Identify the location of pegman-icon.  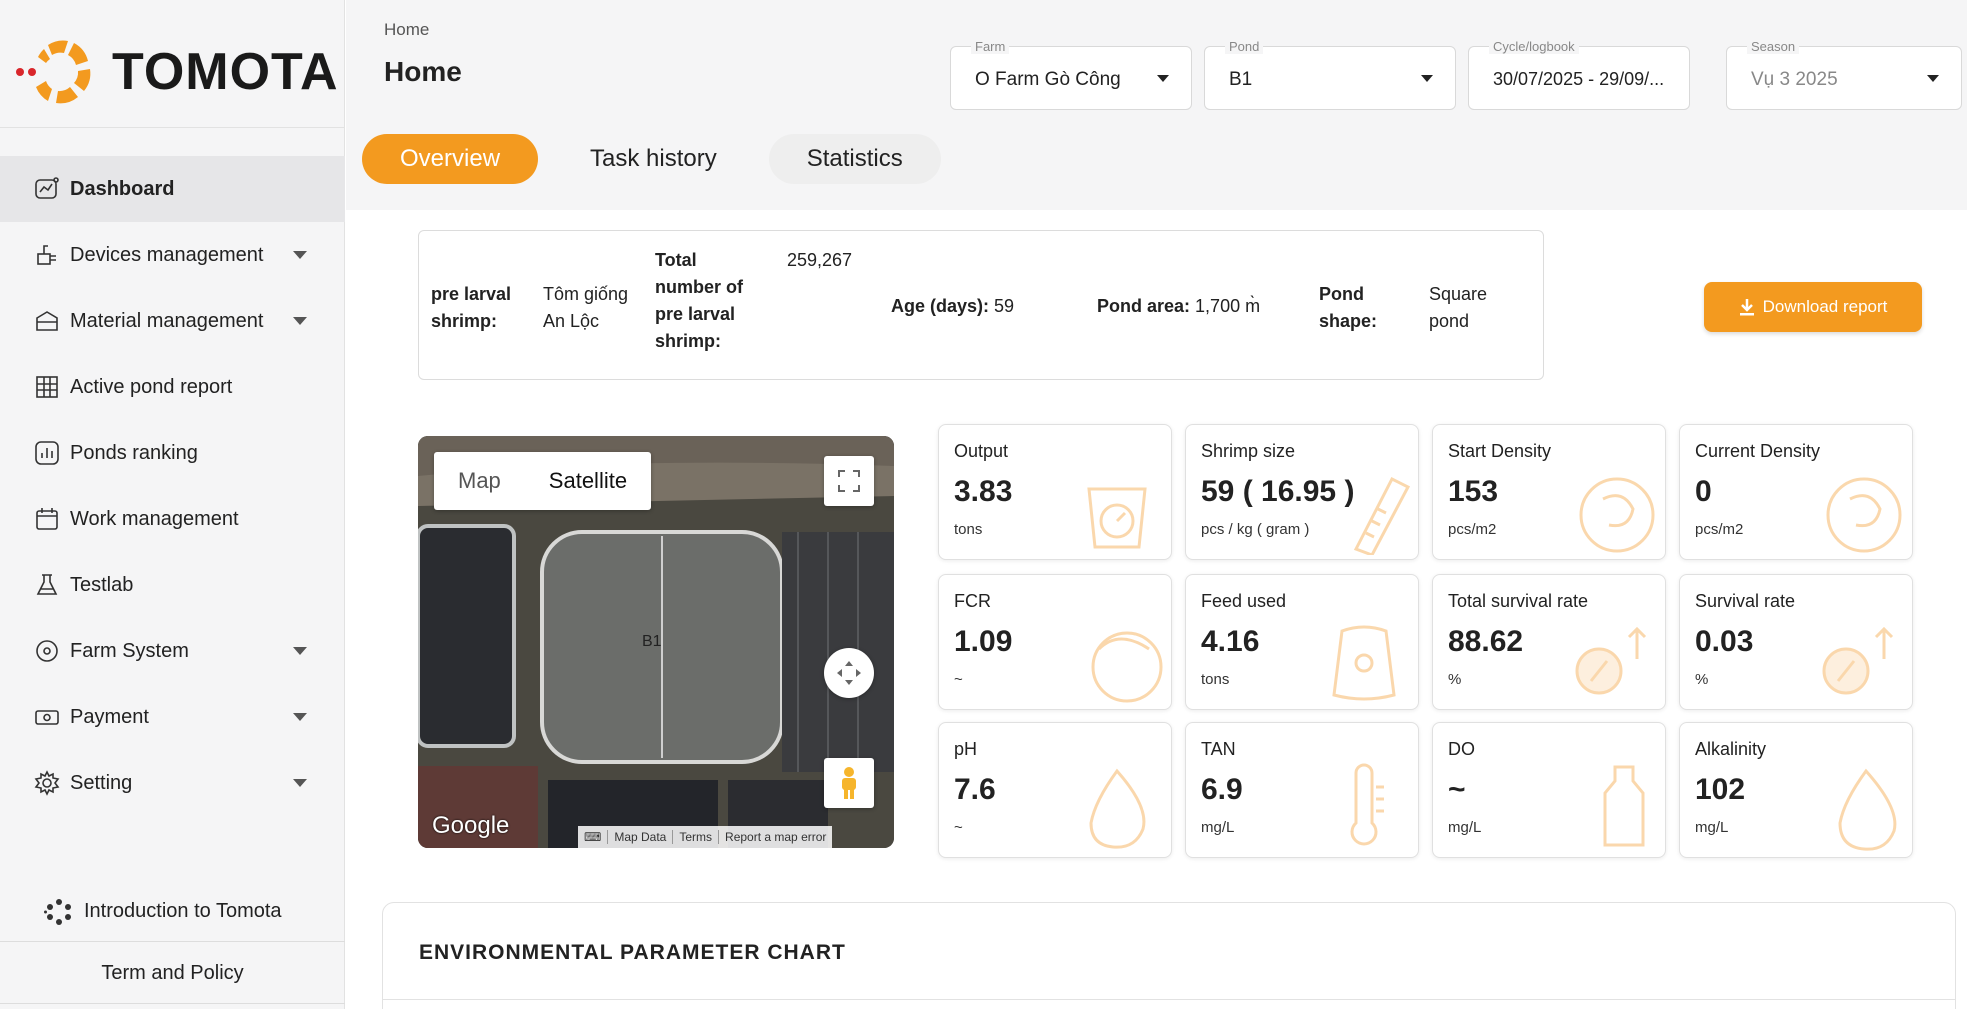
(849, 783).